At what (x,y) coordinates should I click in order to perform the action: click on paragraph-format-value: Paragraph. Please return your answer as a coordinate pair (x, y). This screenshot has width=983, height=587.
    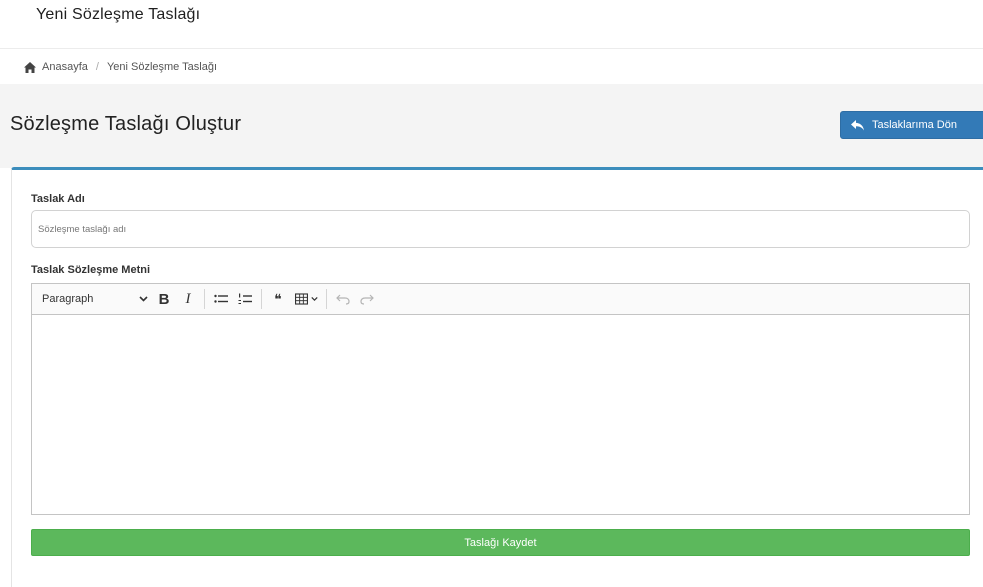
    Looking at the image, I should click on (68, 299).